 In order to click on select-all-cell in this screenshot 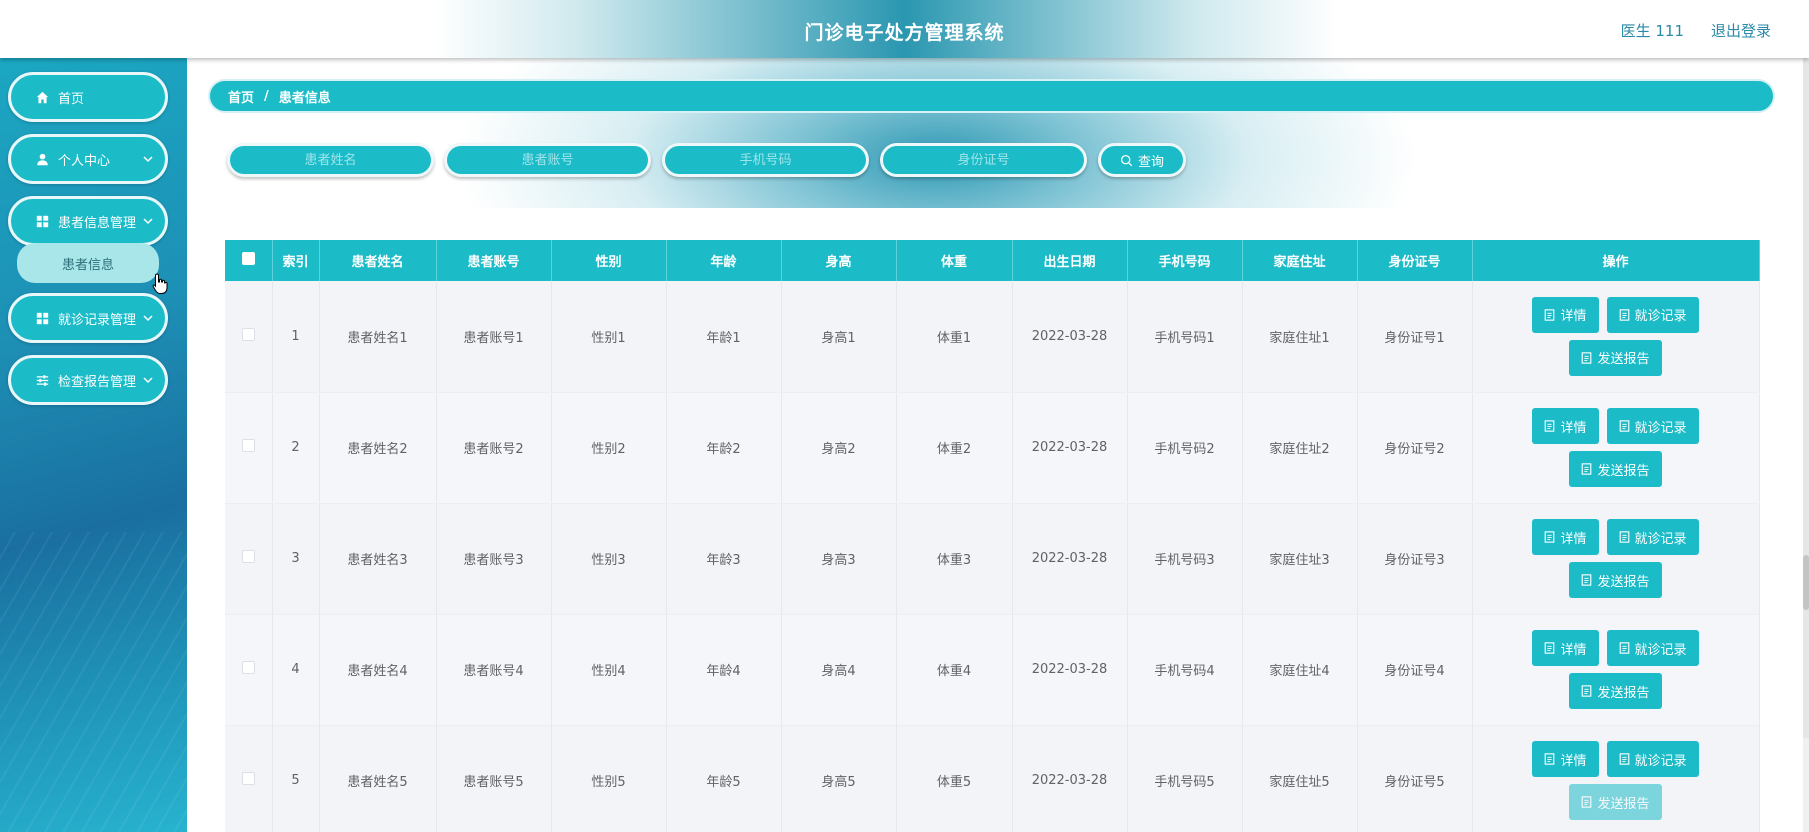, I will do `click(249, 260)`.